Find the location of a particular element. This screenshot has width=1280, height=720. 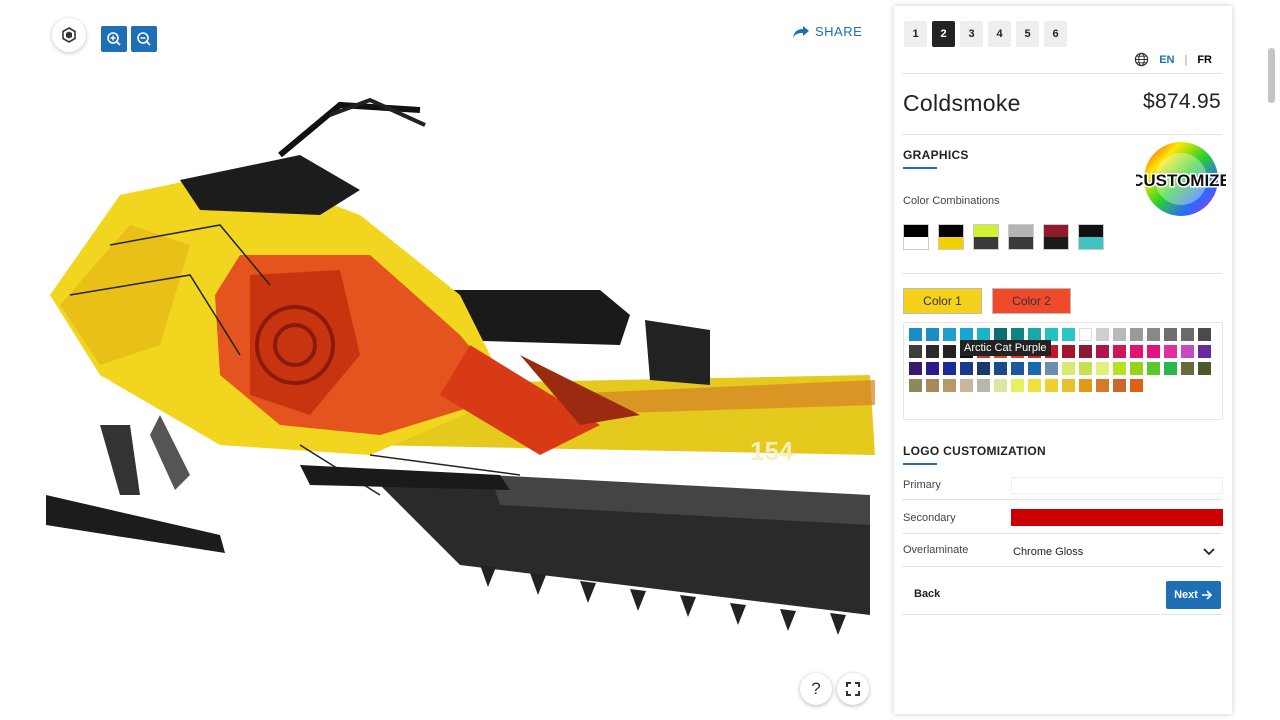

help-label: ? is located at coordinates (816, 688).